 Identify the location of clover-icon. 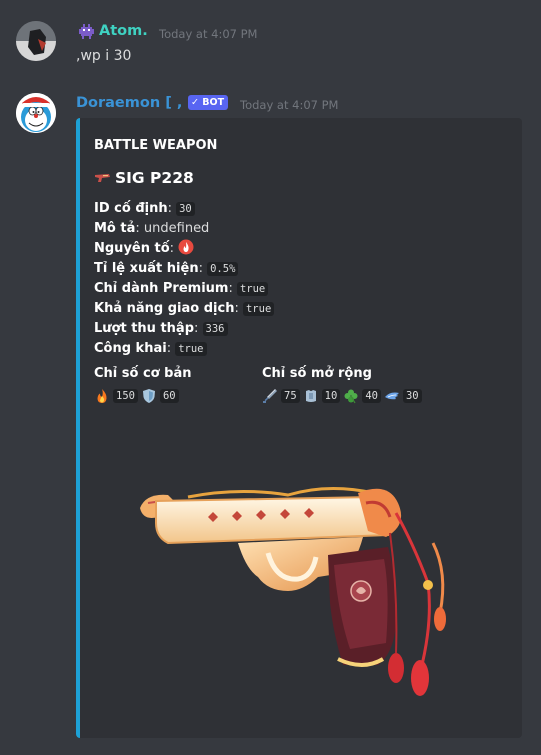
(351, 396).